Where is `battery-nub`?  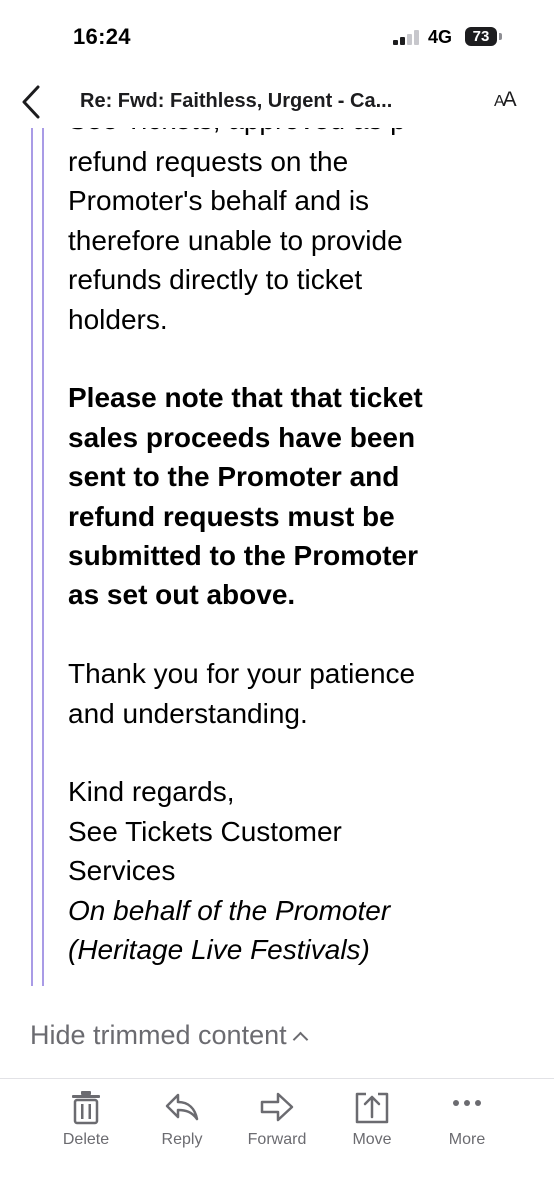 battery-nub is located at coordinates (500, 36).